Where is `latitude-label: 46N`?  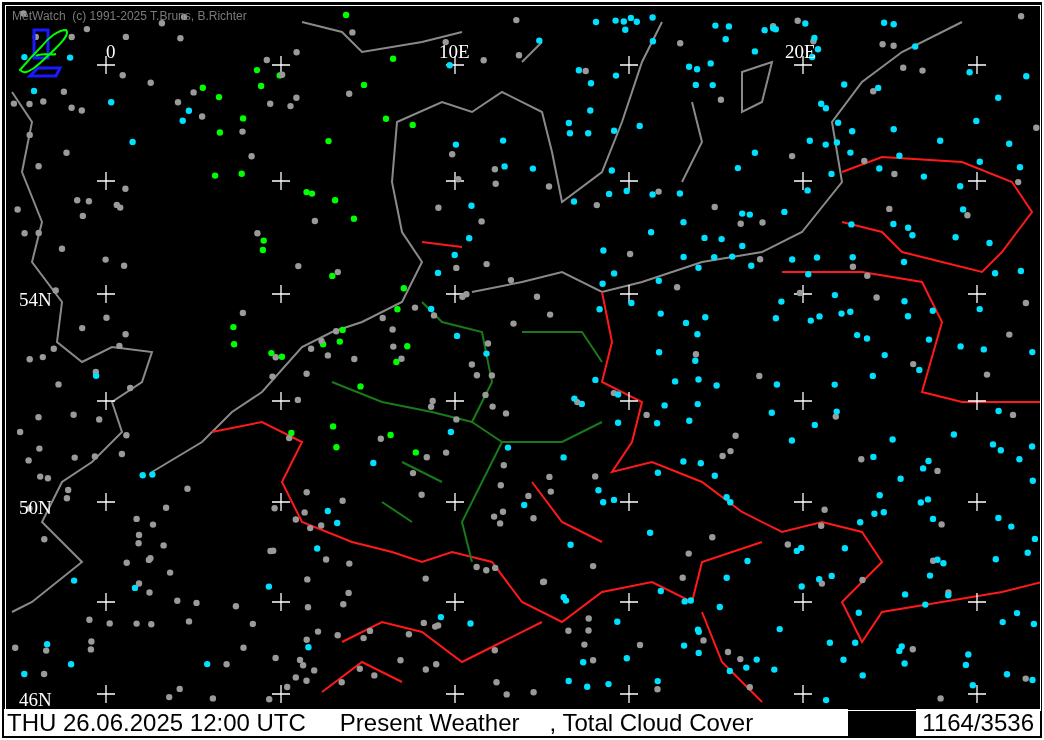 latitude-label: 46N is located at coordinates (35, 700).